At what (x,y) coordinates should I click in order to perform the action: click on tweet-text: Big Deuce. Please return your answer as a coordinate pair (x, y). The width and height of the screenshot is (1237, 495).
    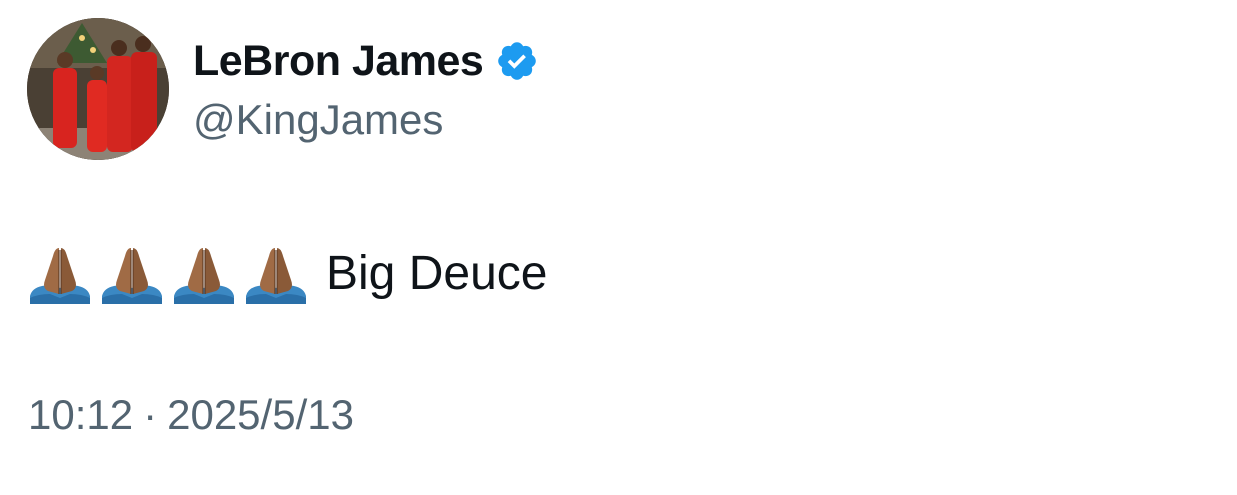
    Looking at the image, I should click on (437, 273).